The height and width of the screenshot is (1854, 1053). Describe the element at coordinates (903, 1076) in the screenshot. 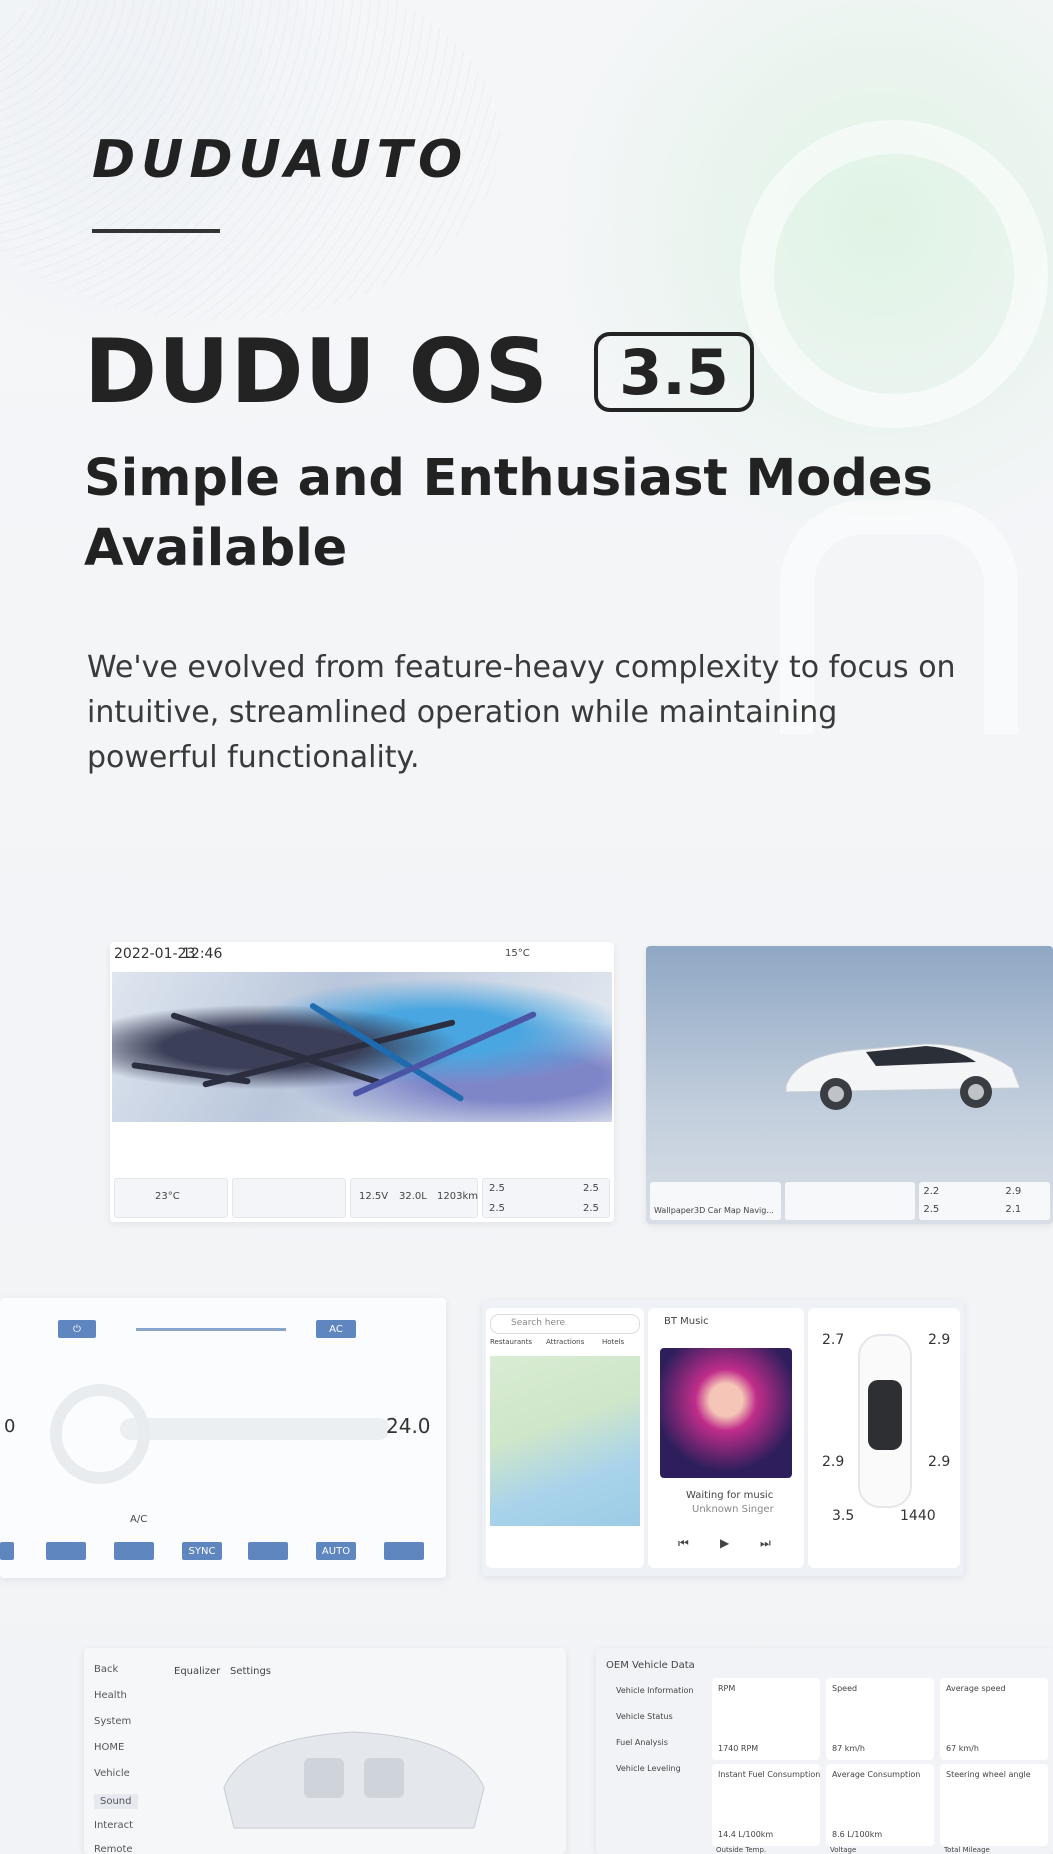

I see `car-3d-icon` at that location.